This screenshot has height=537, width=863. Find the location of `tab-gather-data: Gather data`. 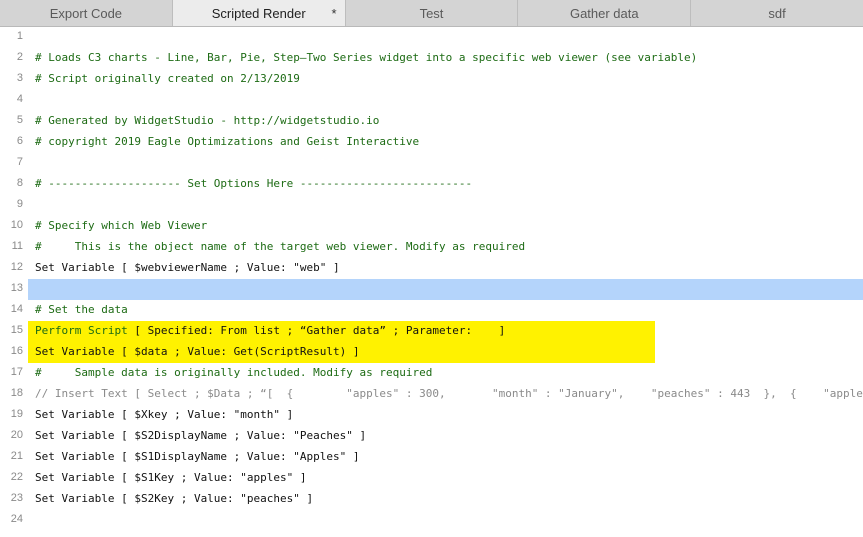

tab-gather-data: Gather data is located at coordinates (605, 13).